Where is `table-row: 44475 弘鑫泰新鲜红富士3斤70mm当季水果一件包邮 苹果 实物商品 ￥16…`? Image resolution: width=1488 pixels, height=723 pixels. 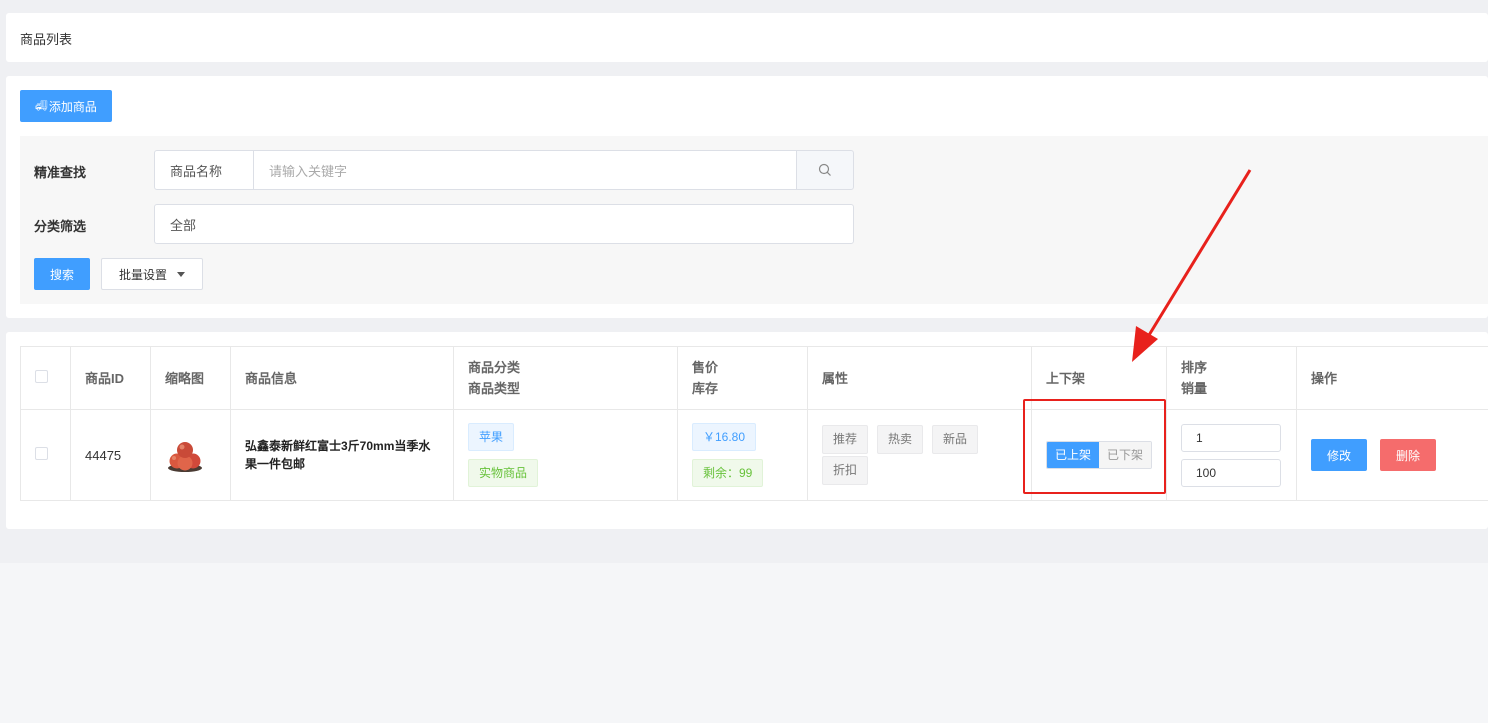
table-row: 44475 弘鑫泰新鲜红富士3斤70mm当季水果一件包邮 苹果 实物商品 ￥16… is located at coordinates (754, 455).